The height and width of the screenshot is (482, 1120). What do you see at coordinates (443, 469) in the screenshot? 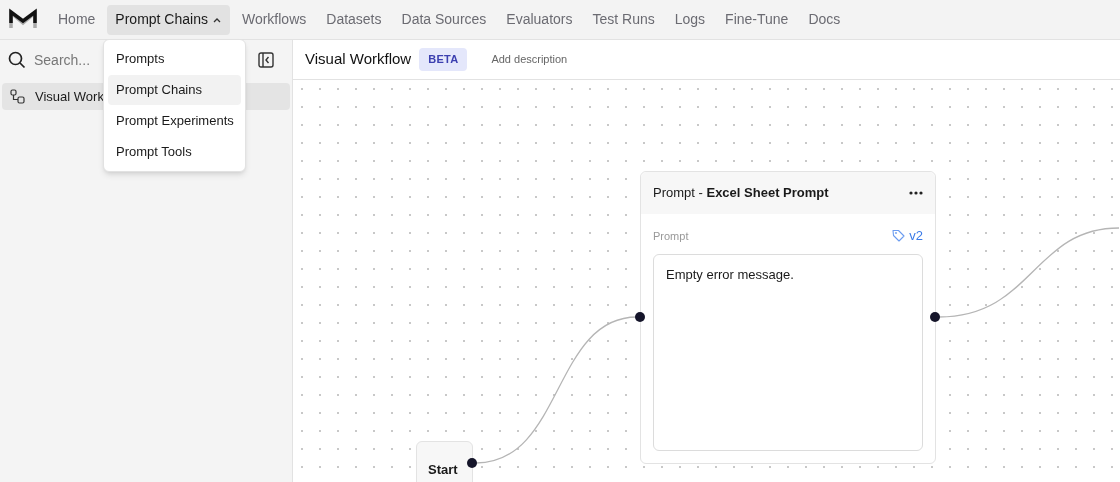
I see `node-title: Start` at bounding box center [443, 469].